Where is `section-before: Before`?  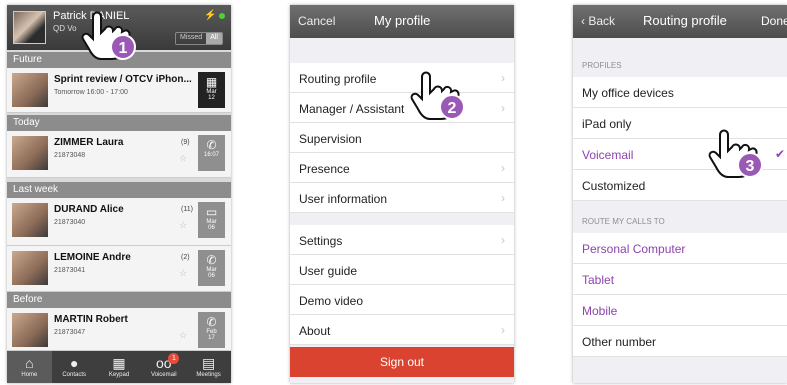
section-before: Before is located at coordinates (119, 300).